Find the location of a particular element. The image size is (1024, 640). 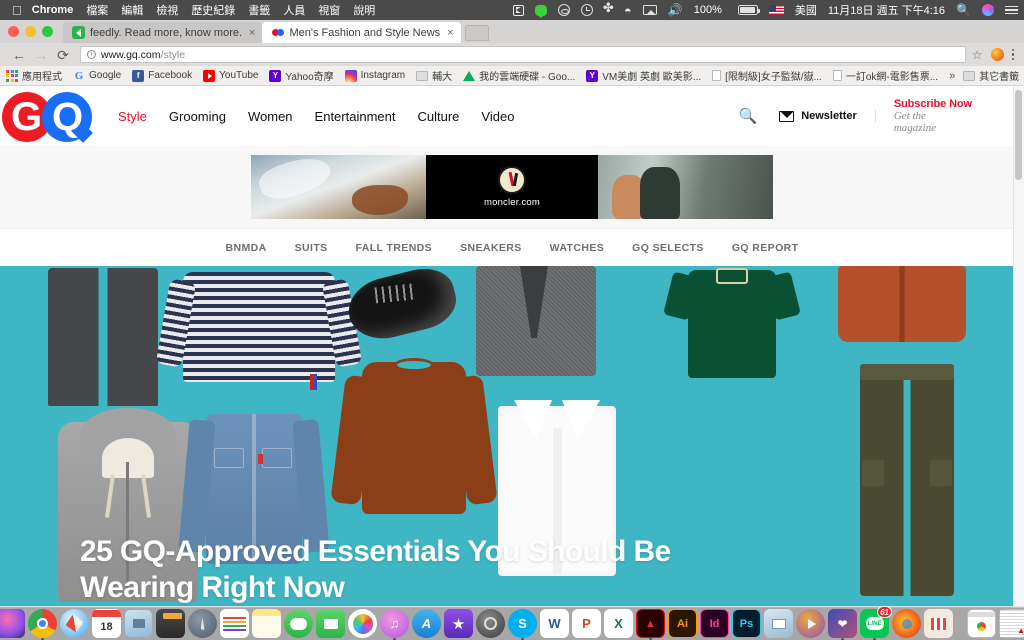

bookmarks-overflow-button: » is located at coordinates (952, 76).